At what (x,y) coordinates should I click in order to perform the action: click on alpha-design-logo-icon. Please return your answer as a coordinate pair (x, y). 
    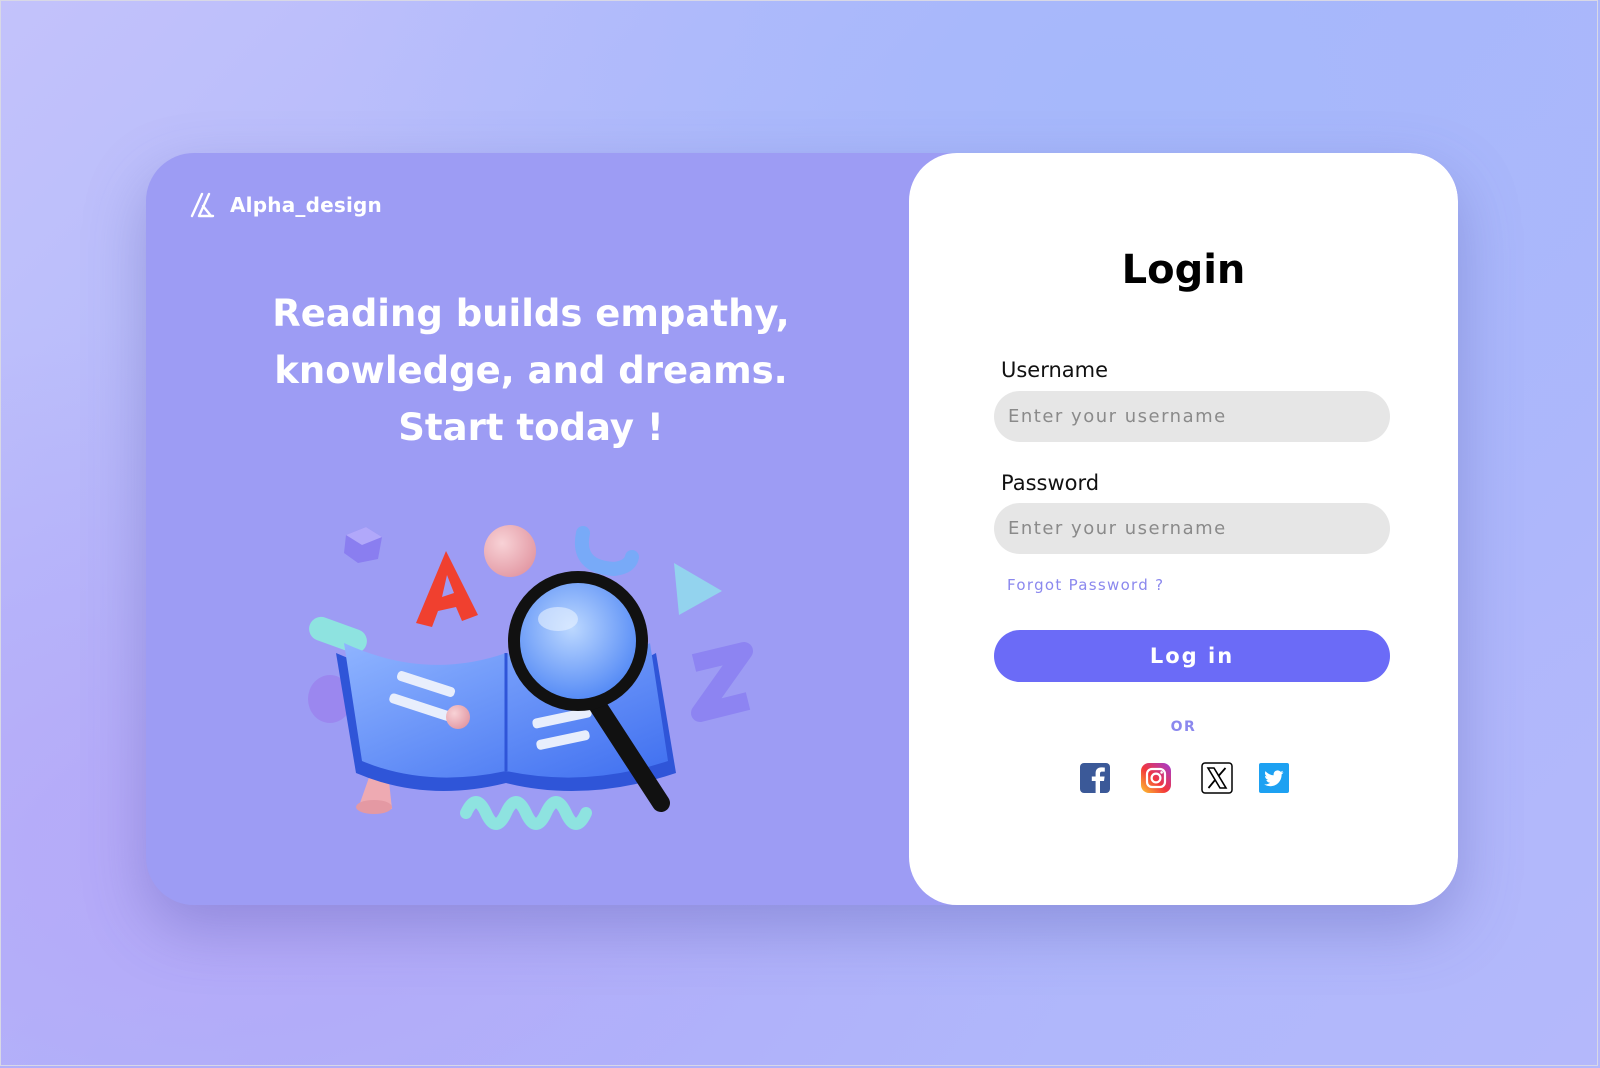
    Looking at the image, I should click on (202, 205).